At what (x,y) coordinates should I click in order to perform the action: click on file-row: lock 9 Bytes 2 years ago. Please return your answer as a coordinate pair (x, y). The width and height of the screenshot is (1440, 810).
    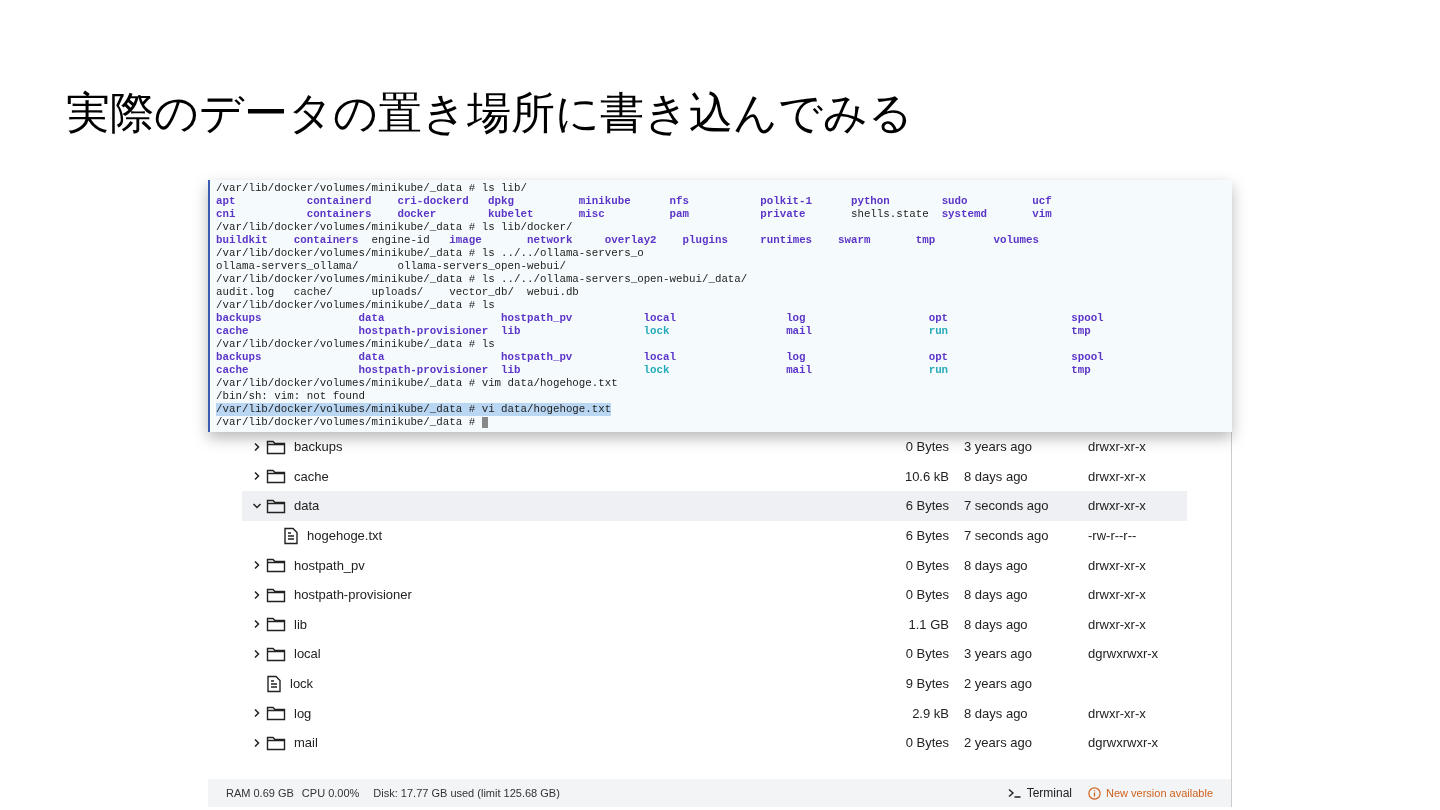
    Looking at the image, I should click on (714, 683).